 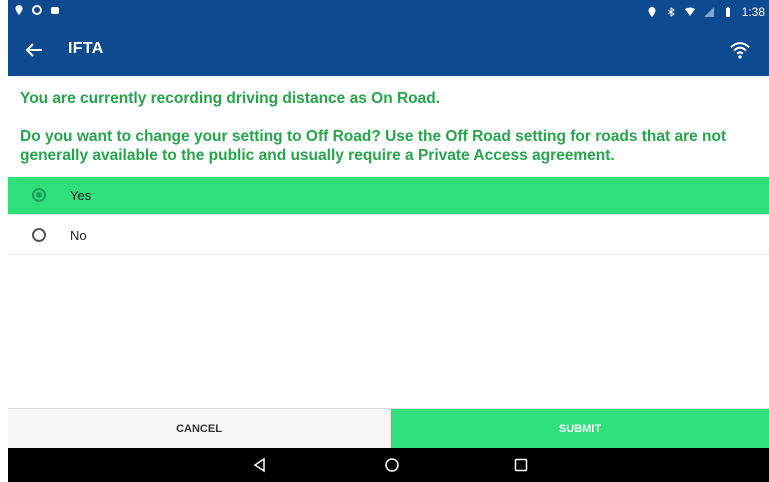 I want to click on sync-icon, so click(x=37, y=10).